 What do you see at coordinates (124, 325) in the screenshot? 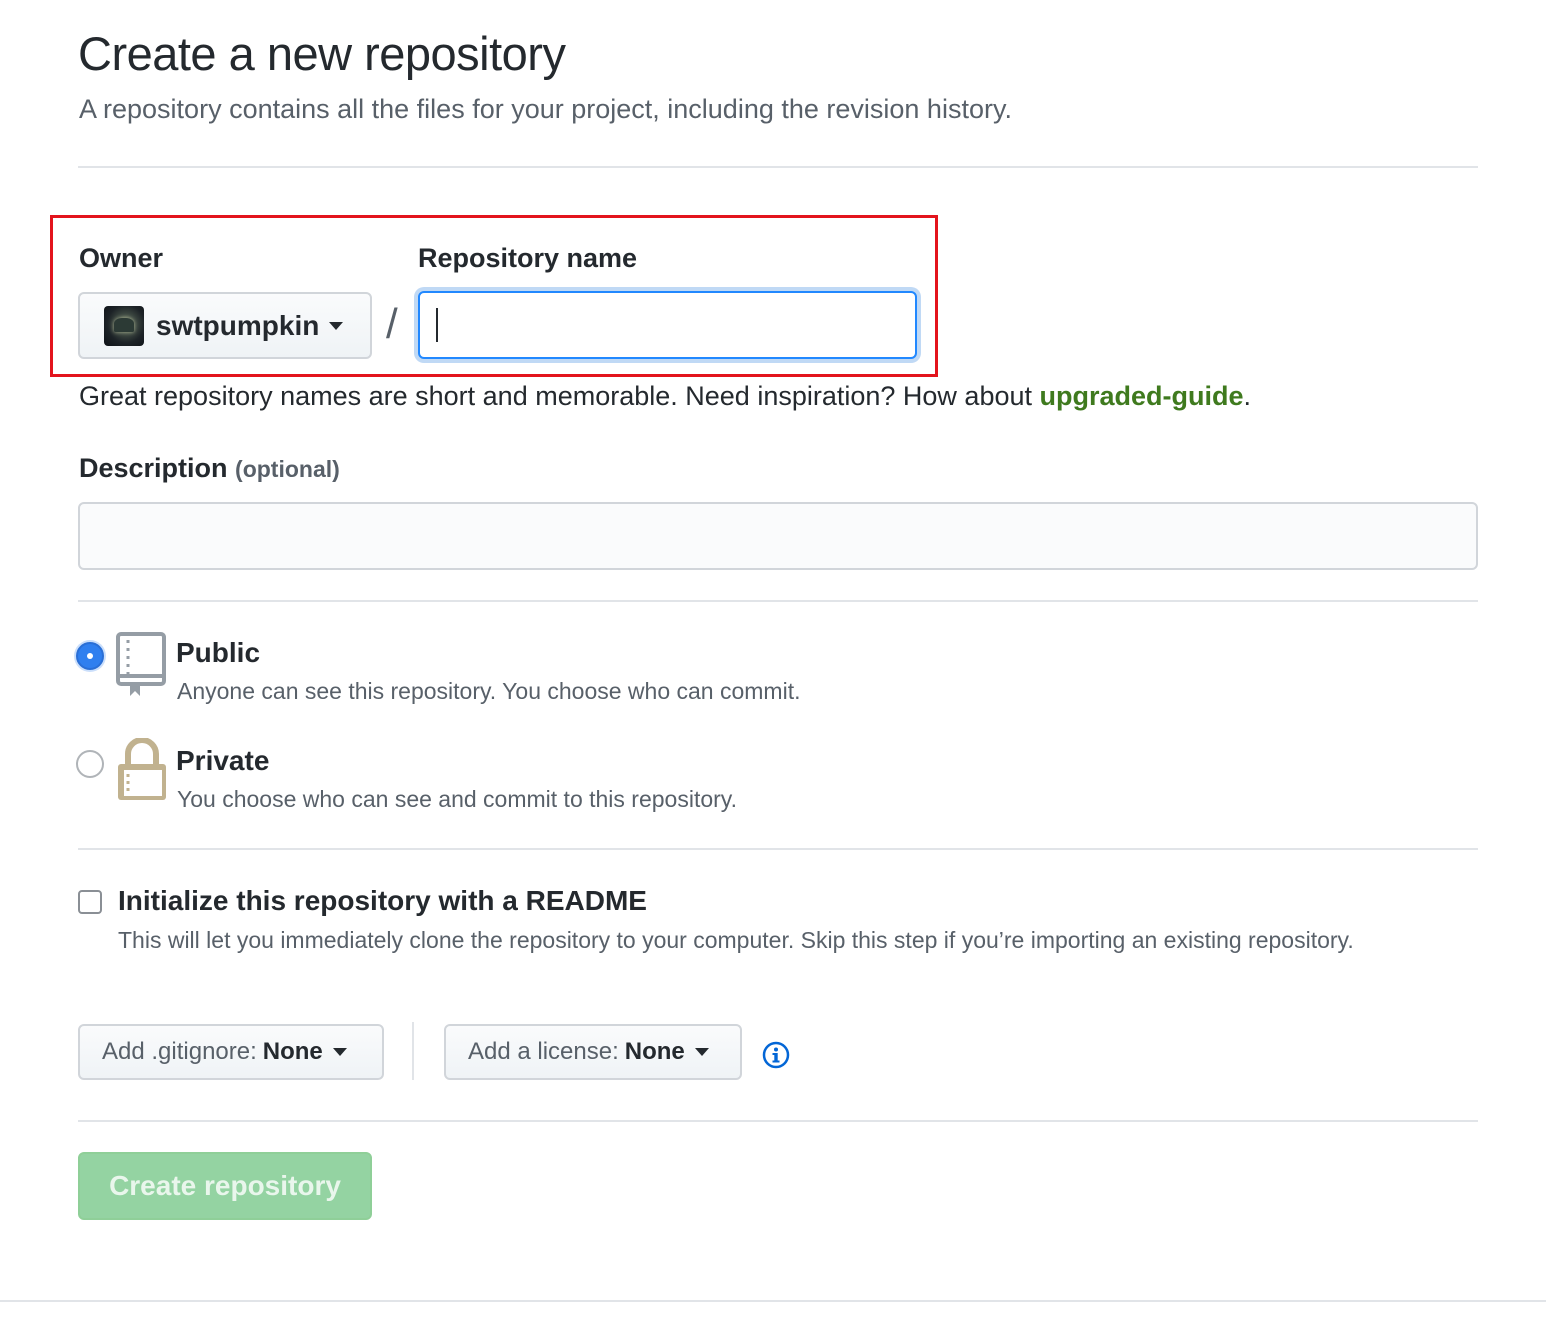
I see `avatar` at bounding box center [124, 325].